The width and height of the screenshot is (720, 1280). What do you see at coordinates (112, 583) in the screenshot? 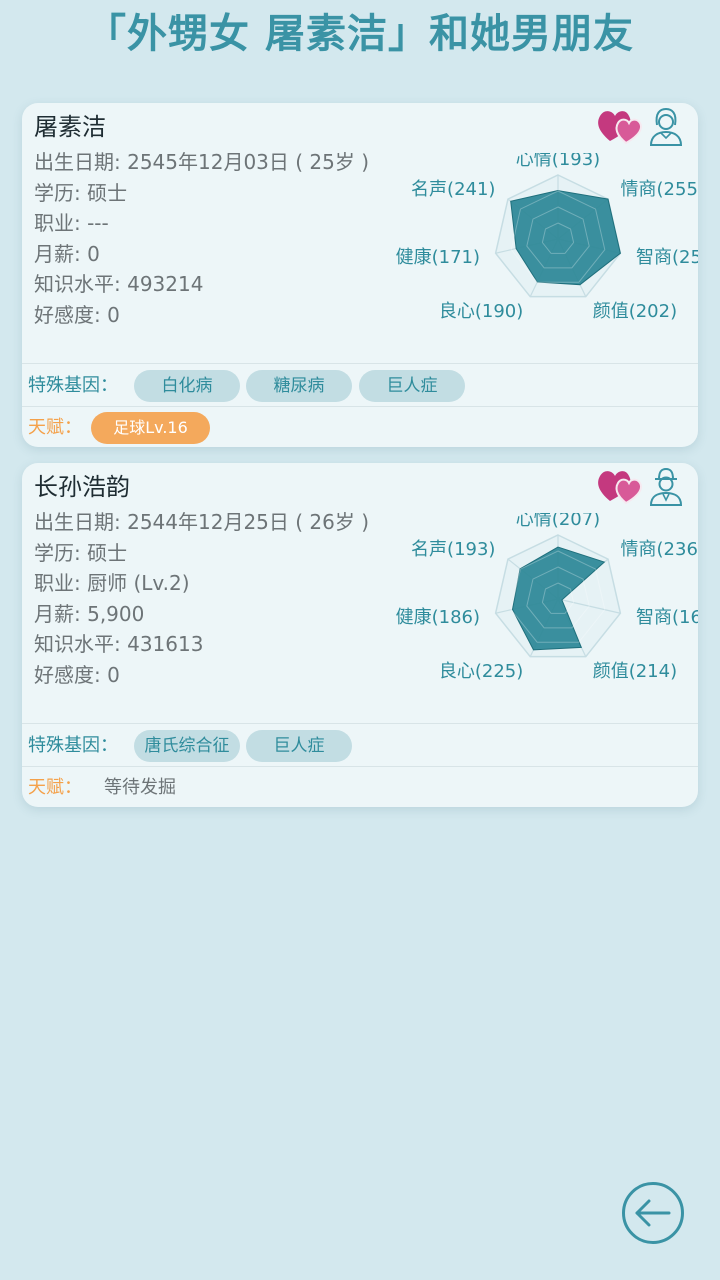
I see `occupation: 职业: 厨师 (Lv.2)` at bounding box center [112, 583].